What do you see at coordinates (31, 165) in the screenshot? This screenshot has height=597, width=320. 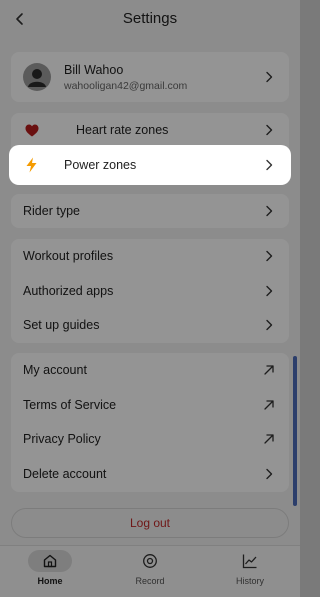 I see `lightning-bolt-icon` at bounding box center [31, 165].